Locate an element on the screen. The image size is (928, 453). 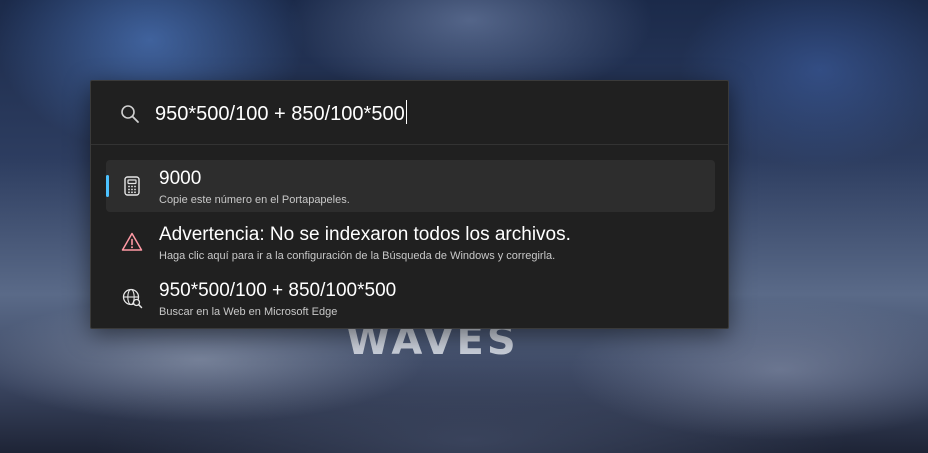
search-bar: 950*500/100 + 850/100*500 is located at coordinates (409, 113).